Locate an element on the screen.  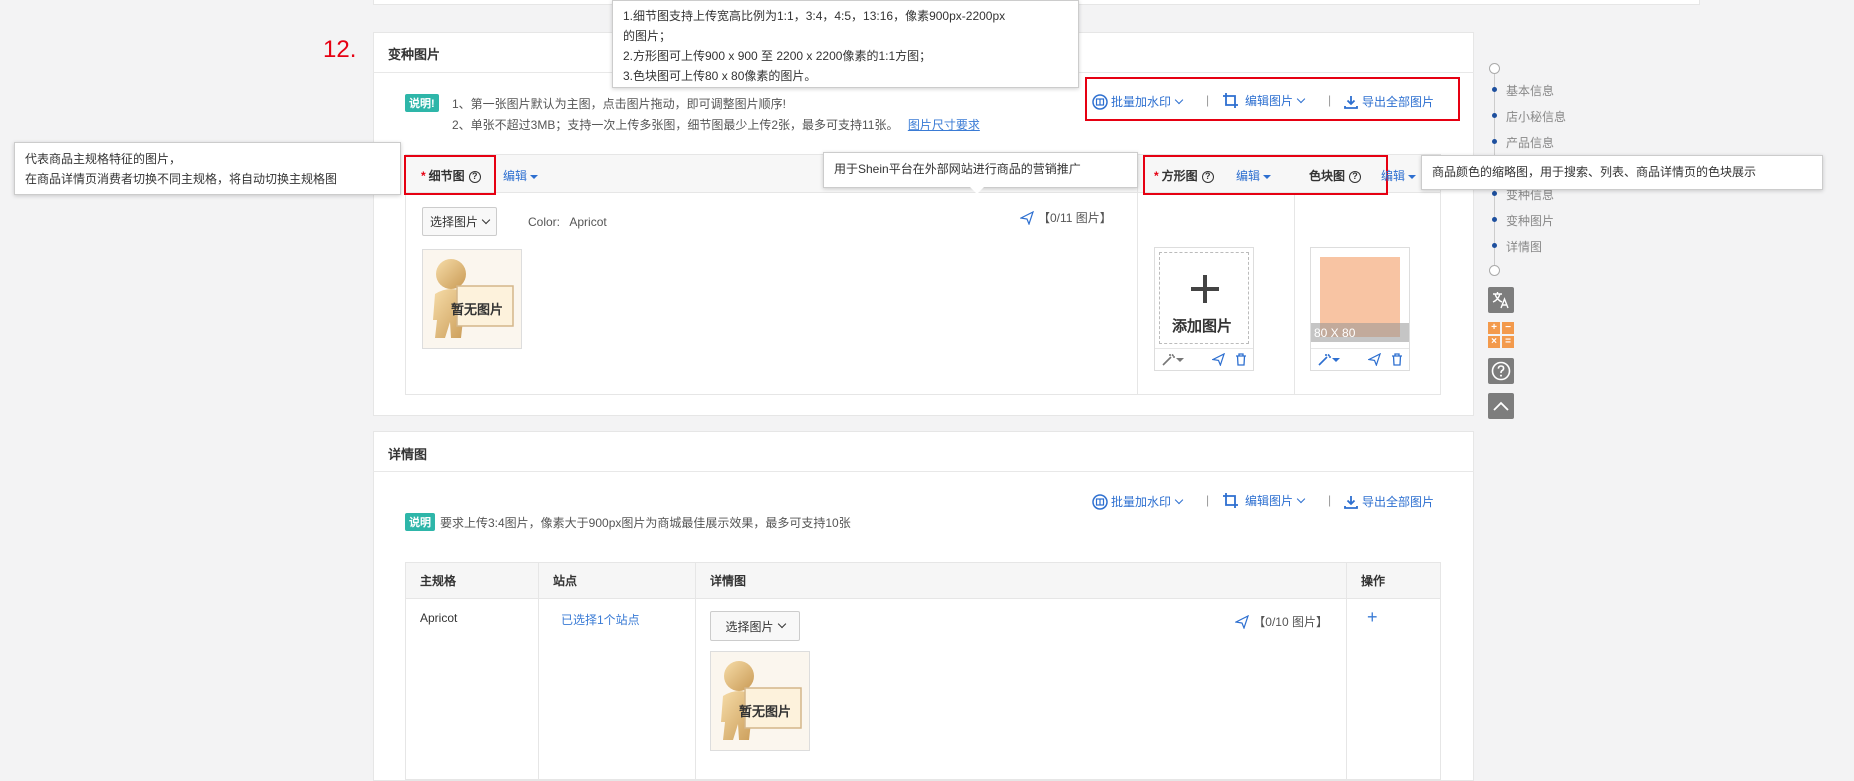
variant-note-badge: 说明! is located at coordinates (422, 103).